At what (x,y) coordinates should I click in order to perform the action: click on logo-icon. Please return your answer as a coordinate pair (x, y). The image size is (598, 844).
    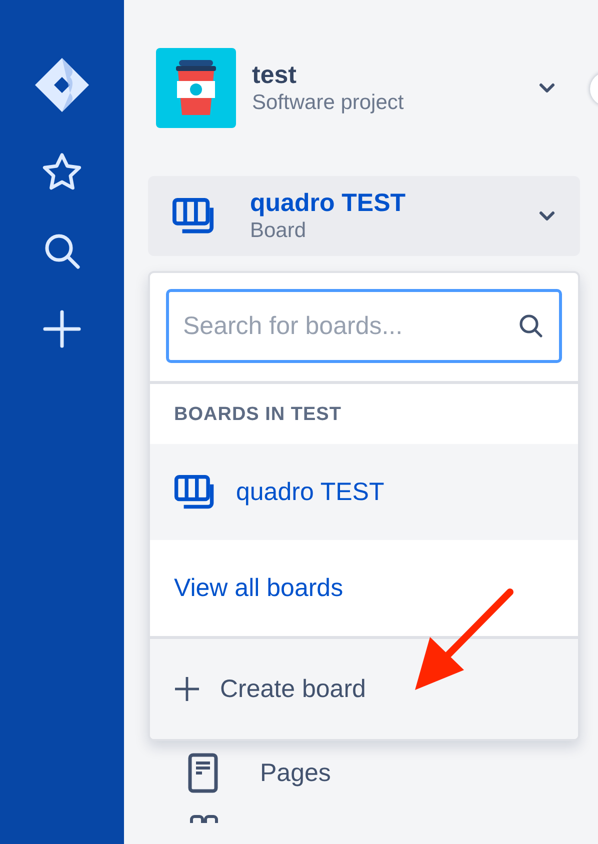
    Looking at the image, I should click on (62, 85).